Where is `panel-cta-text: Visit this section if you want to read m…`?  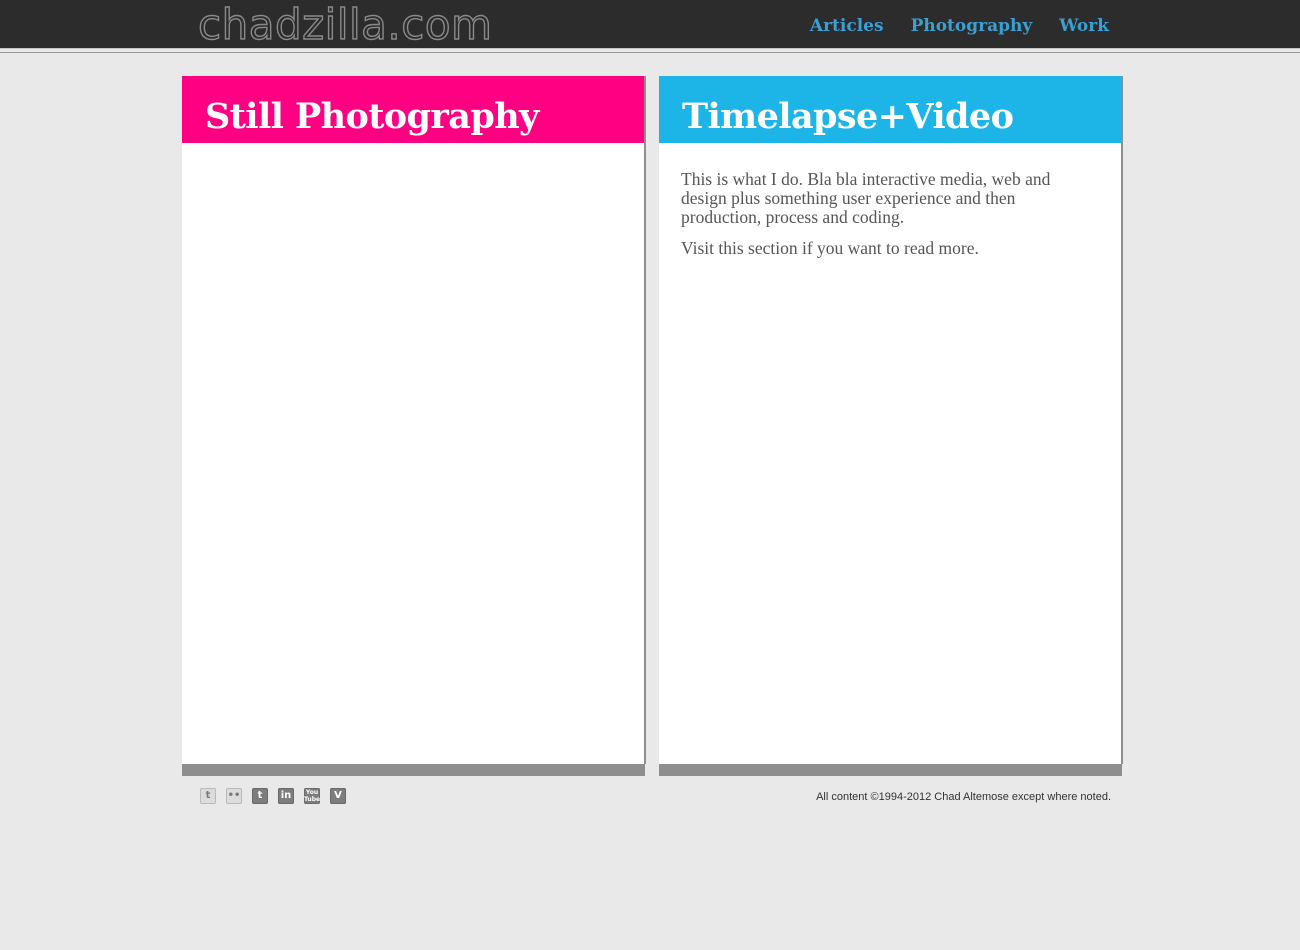
panel-cta-text: Visit this section if you want to read m… is located at coordinates (830, 248).